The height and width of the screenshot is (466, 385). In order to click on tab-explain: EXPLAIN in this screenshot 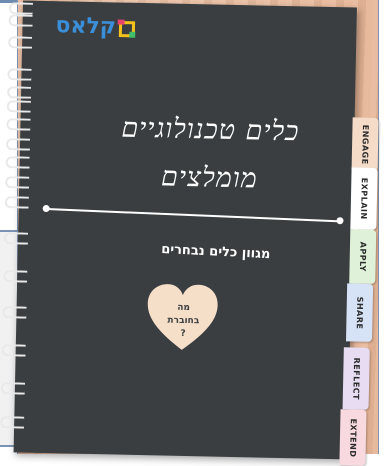, I will do `click(364, 198)`.